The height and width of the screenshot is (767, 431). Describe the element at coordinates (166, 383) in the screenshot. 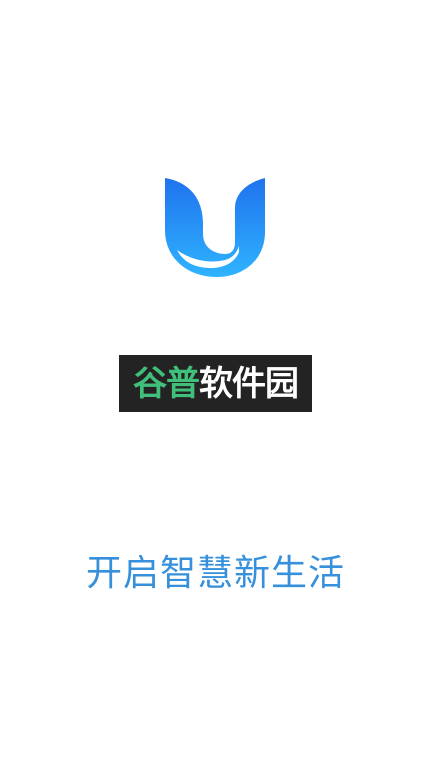

I see `watermark-part-green: 谷普` at that location.